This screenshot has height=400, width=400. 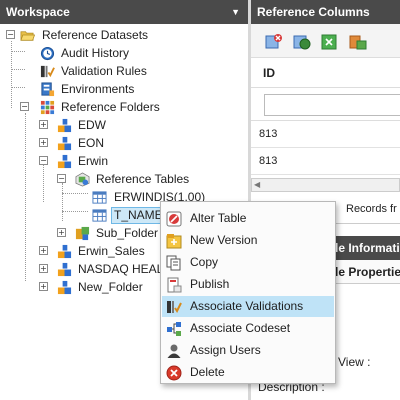 What do you see at coordinates (95, 53) in the screenshot?
I see `tree-label: Audit History` at bounding box center [95, 53].